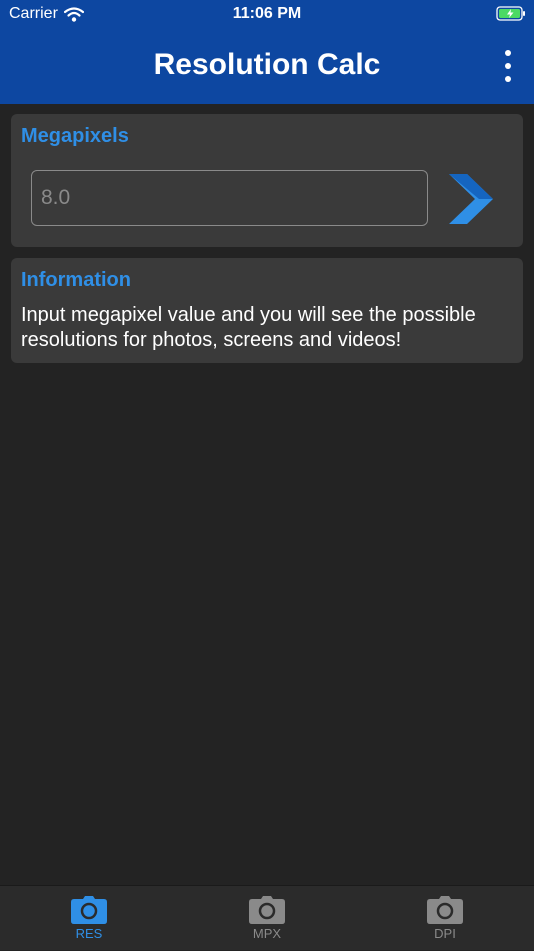 The image size is (534, 951). I want to click on tab-dpi: DPI, so click(445, 918).